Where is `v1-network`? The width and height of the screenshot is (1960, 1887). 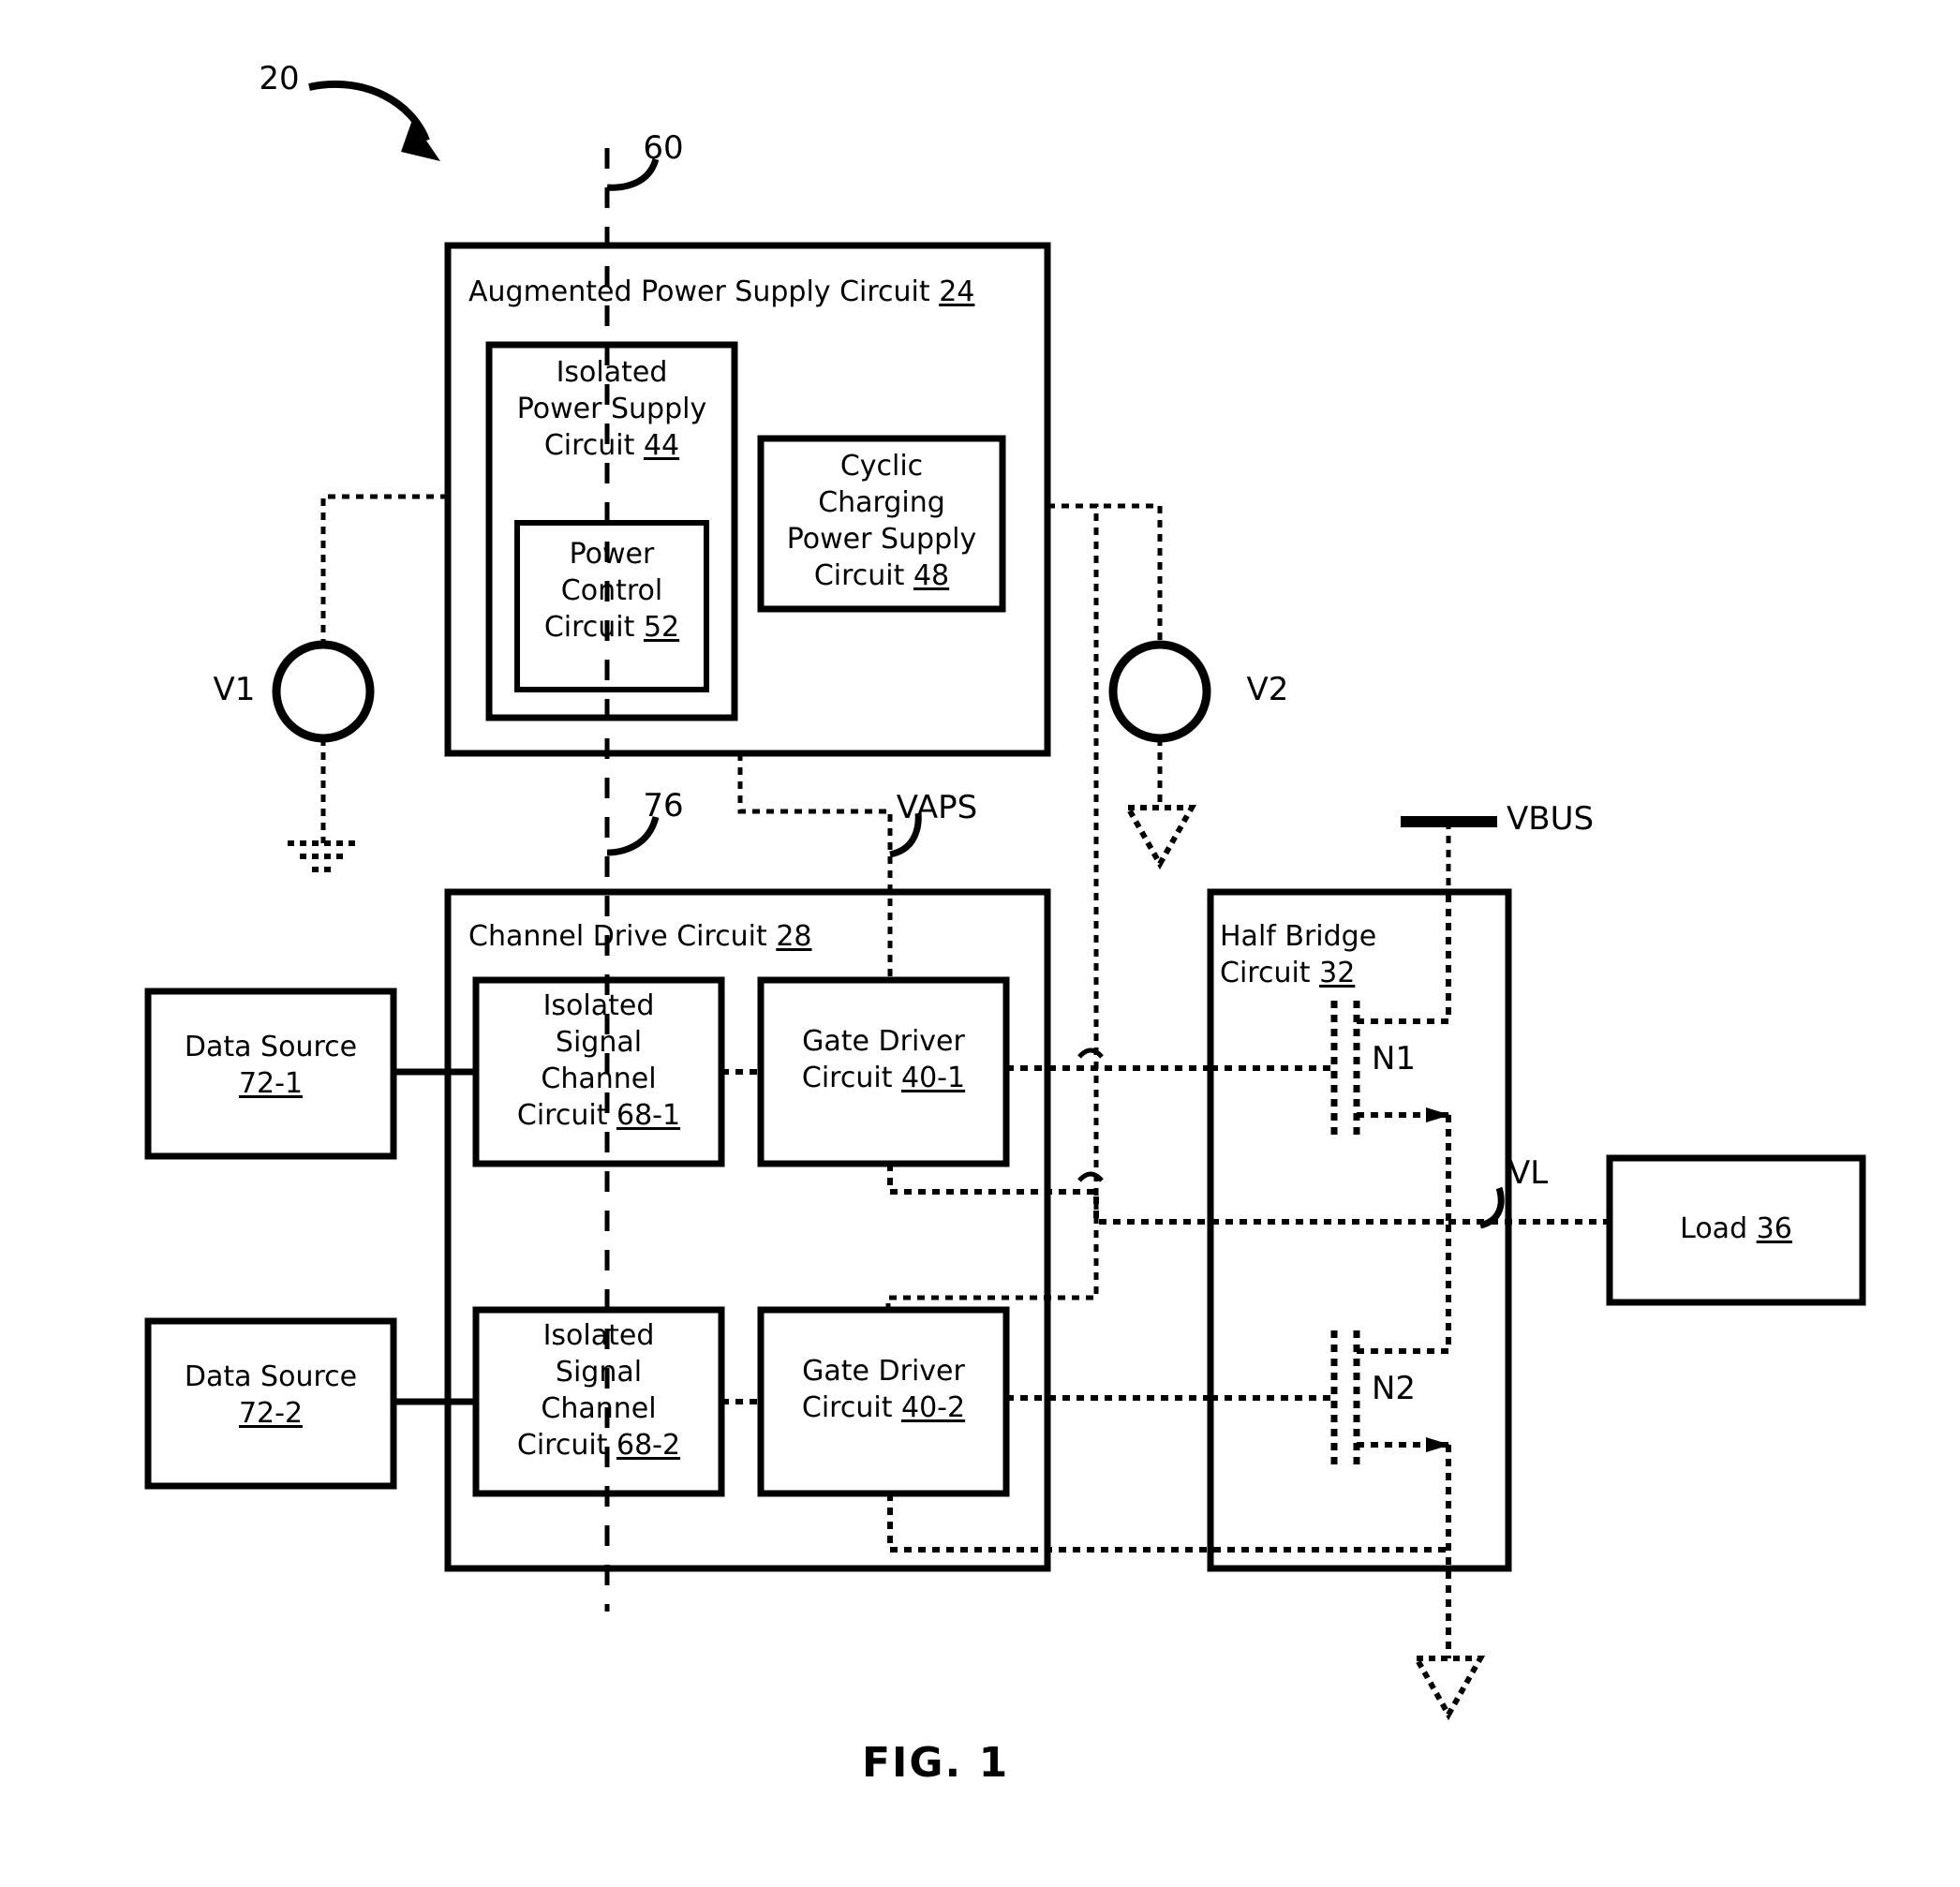
v1-network is located at coordinates (360, 683).